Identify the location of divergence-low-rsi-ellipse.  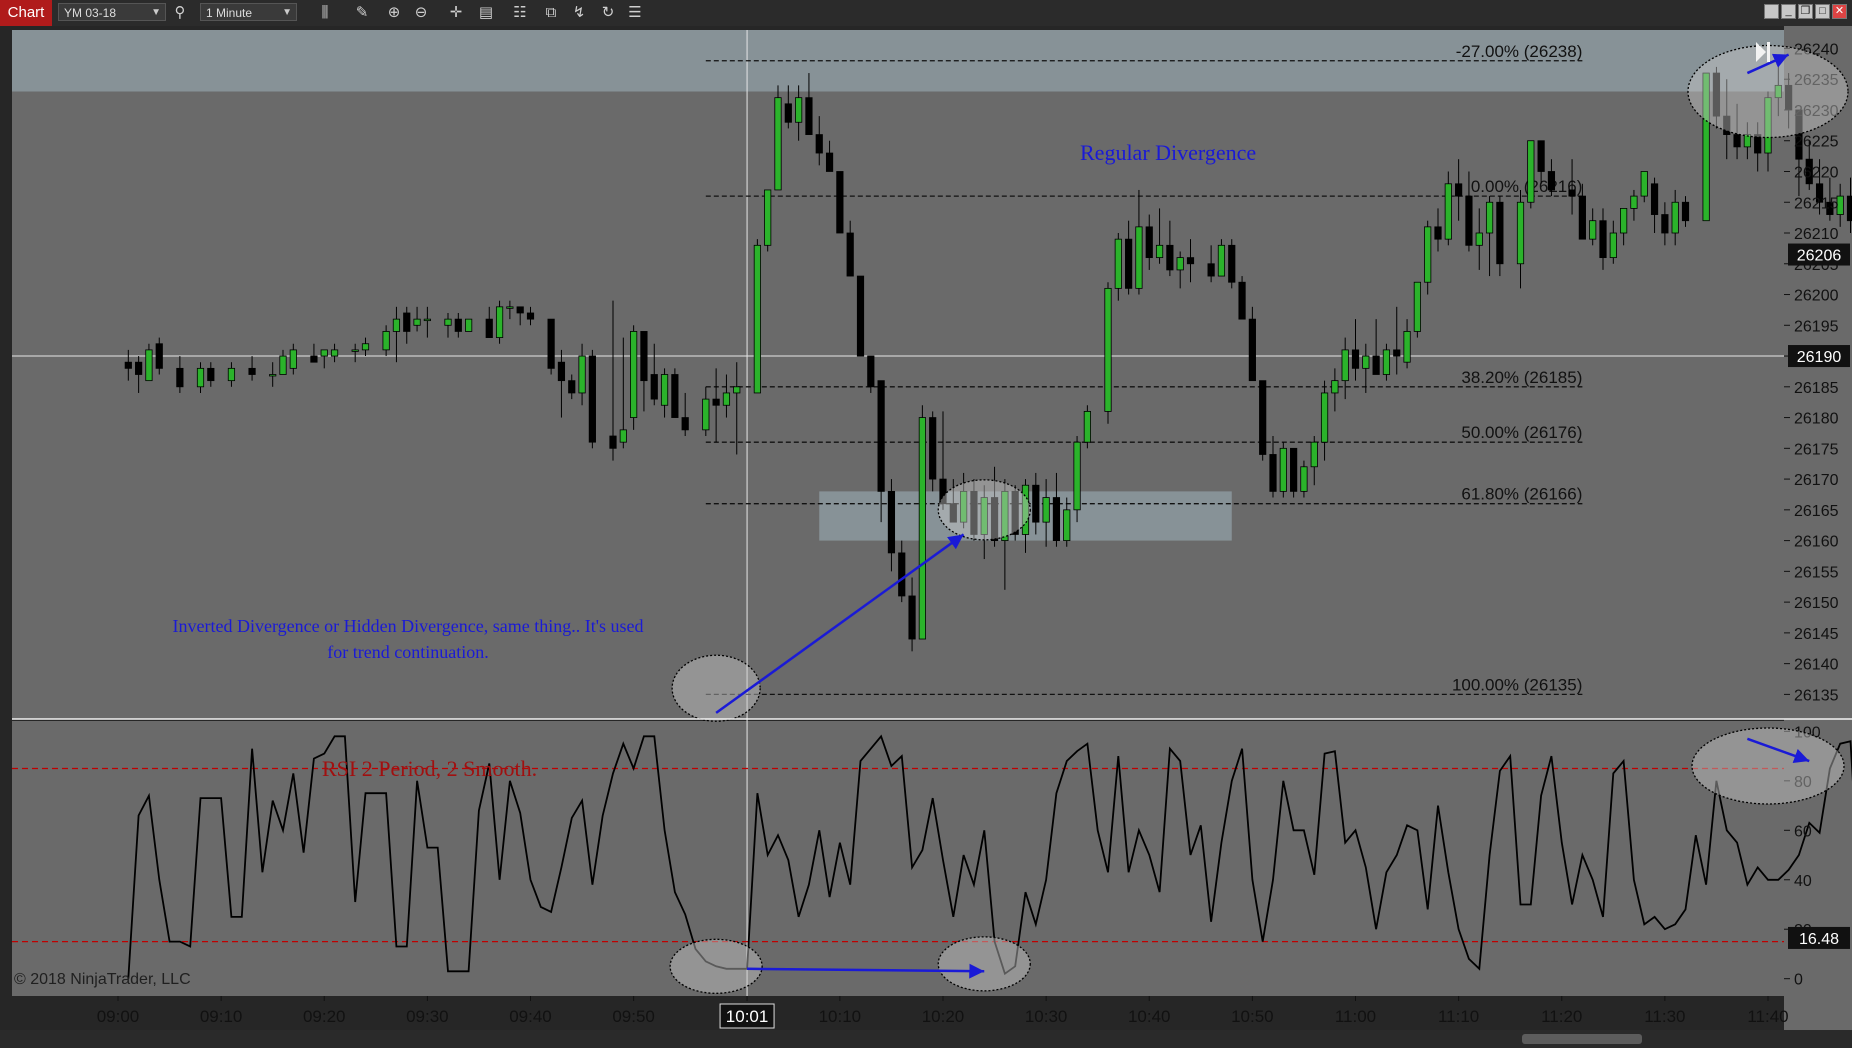
(716, 966).